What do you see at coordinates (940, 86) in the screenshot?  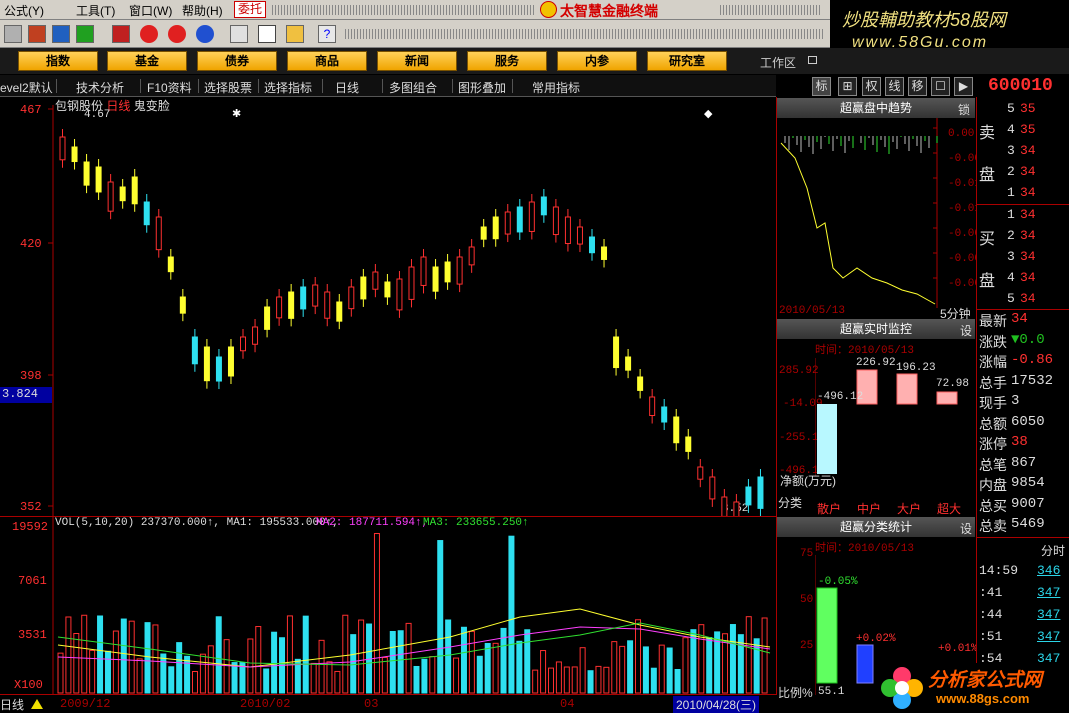 I see `tab-box: ☐` at bounding box center [940, 86].